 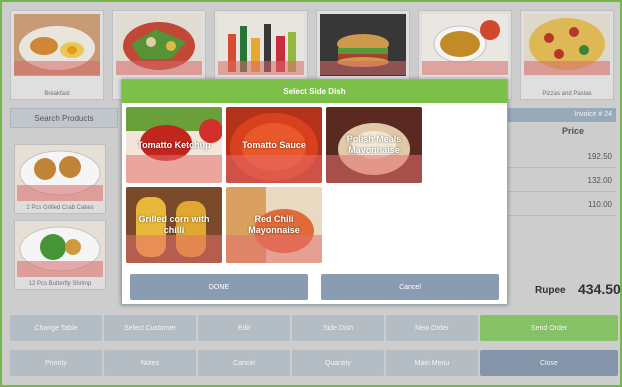 I want to click on side-dish-label: Tomatto Sauce, so click(x=274, y=144).